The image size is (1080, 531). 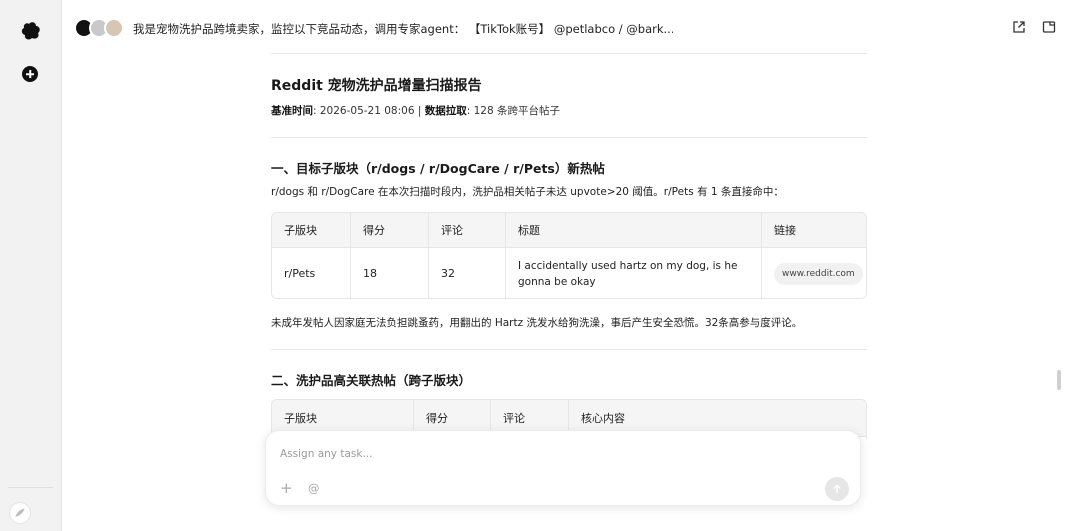 I want to click on mention-button: @, so click(x=314, y=488).